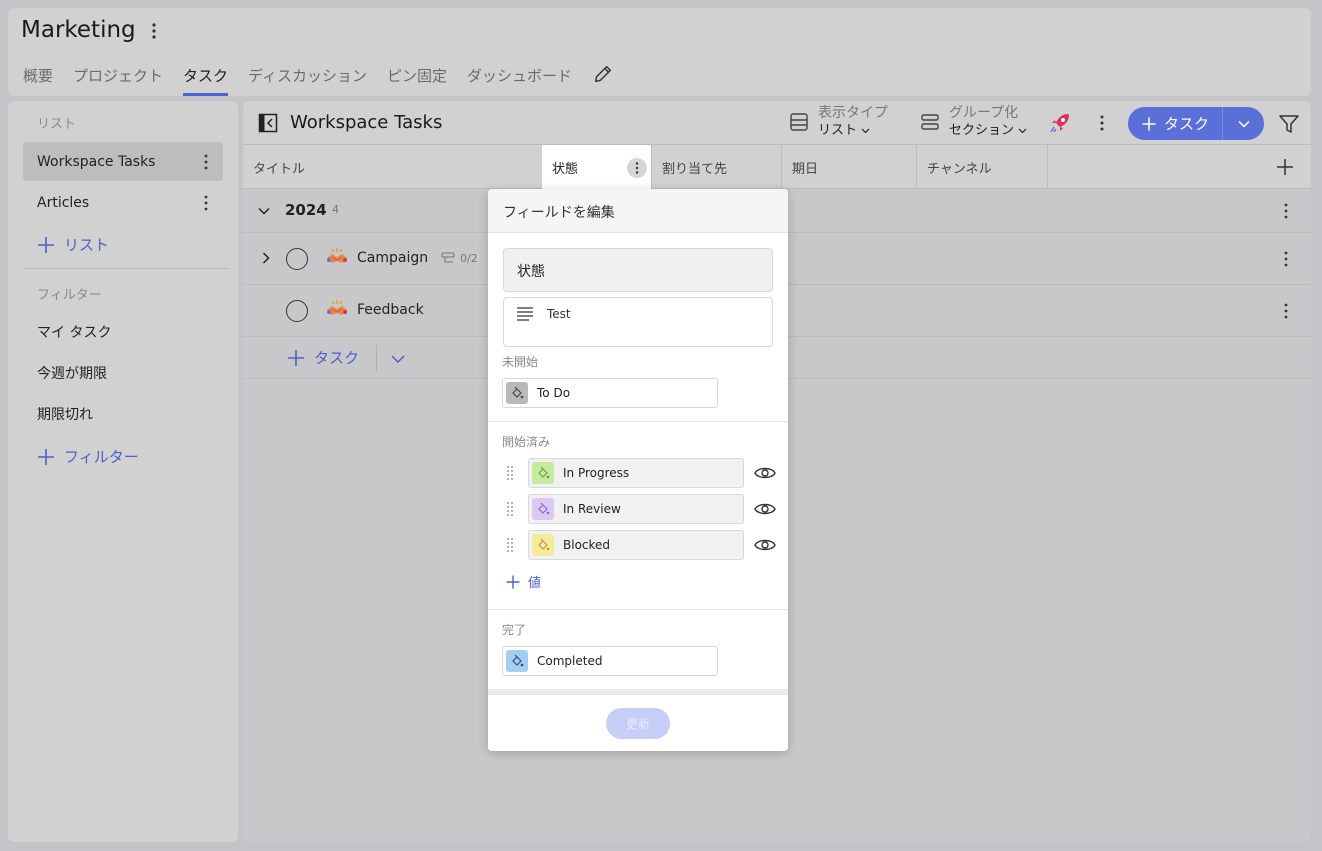  Describe the element at coordinates (1289, 124) in the screenshot. I see `filter-icon` at that location.